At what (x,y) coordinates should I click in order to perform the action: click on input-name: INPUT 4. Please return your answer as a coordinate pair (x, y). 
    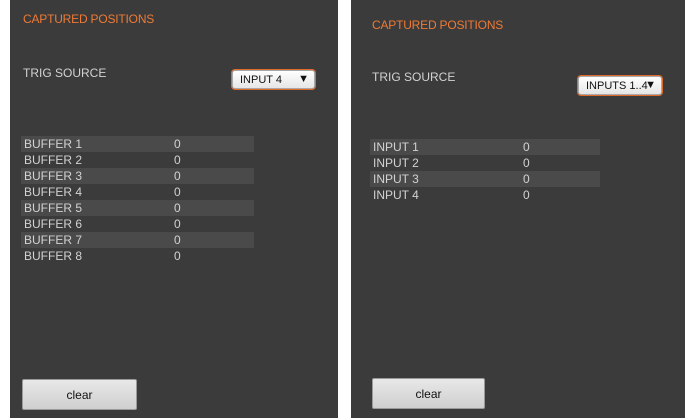
    Looking at the image, I should click on (396, 195).